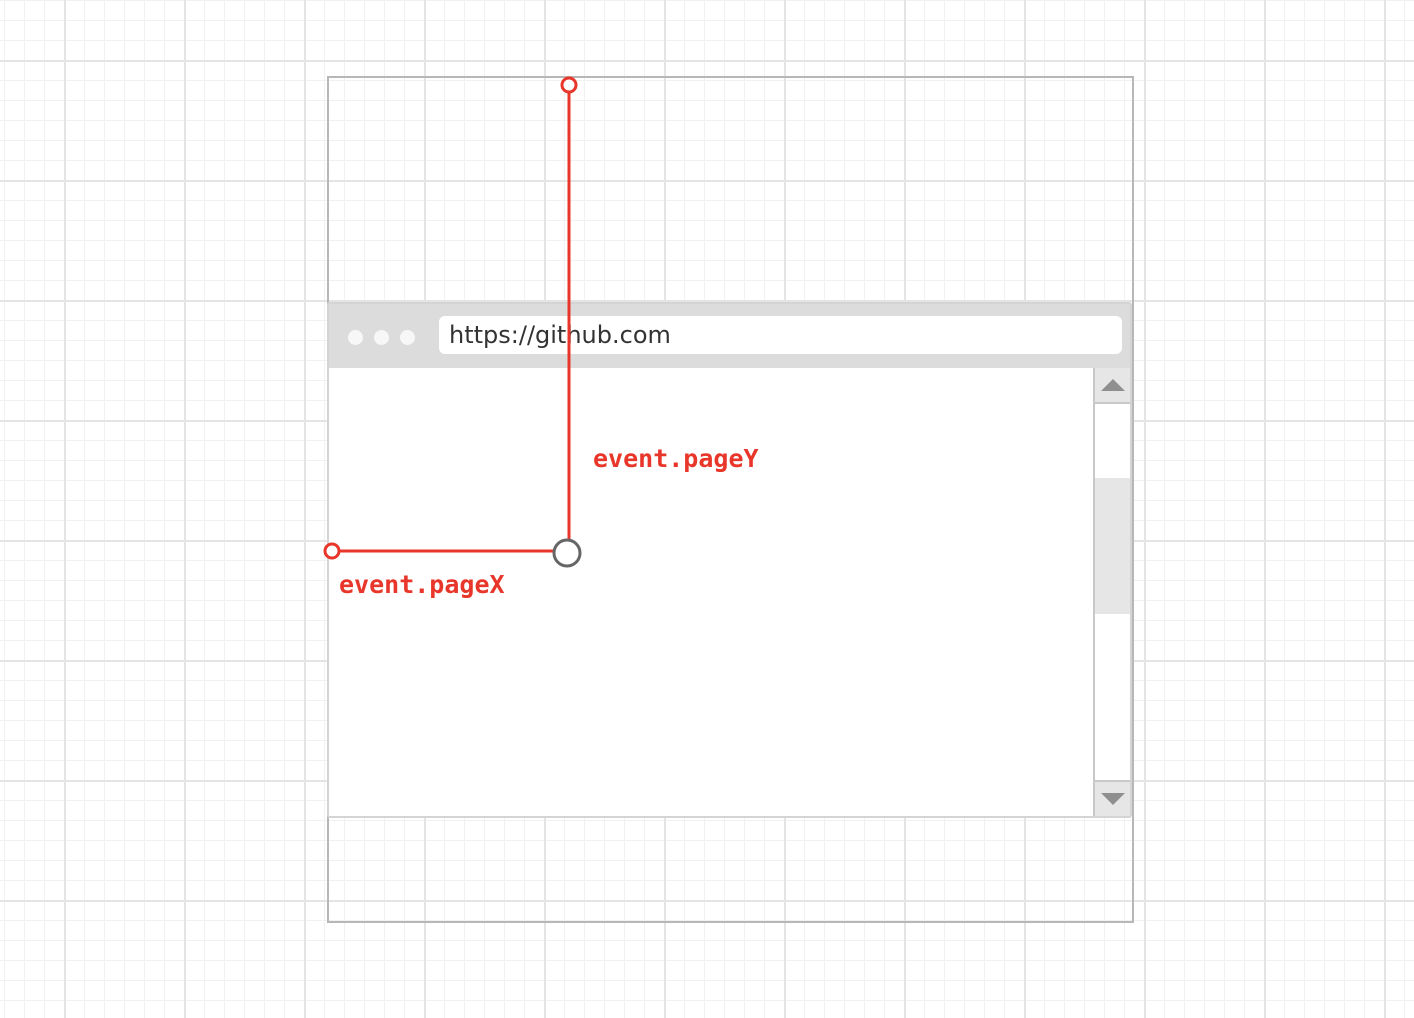 Image resolution: width=1414 pixels, height=1018 pixels. I want to click on page-y-label: event.pageY, so click(676, 458).